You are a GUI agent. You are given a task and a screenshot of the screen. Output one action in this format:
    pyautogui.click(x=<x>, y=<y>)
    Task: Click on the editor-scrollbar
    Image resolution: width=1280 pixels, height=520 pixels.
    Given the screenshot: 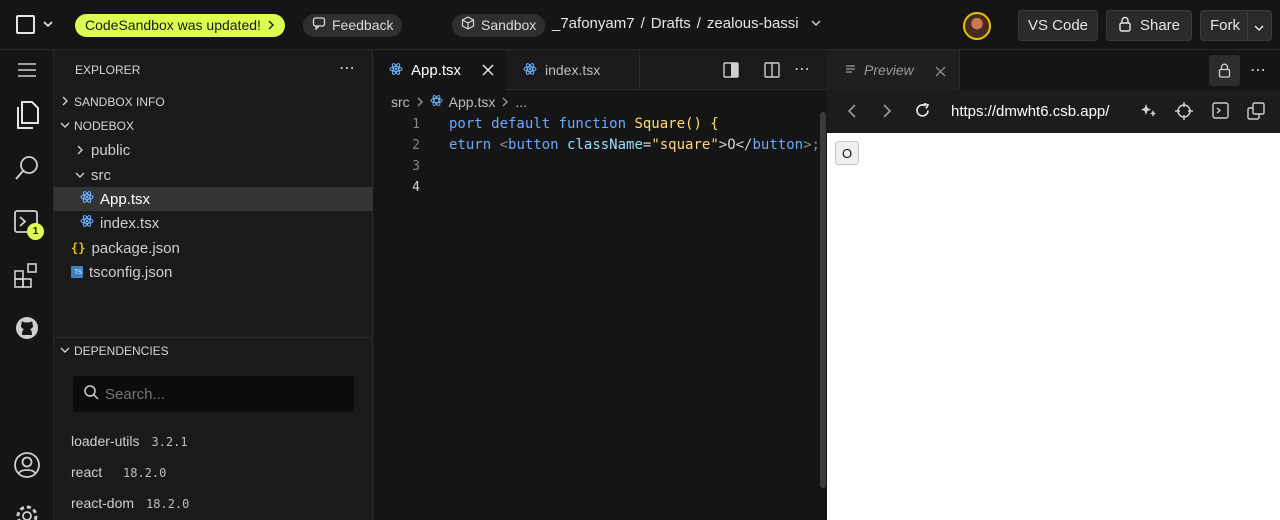 What is the action you would take?
    pyautogui.click(x=823, y=300)
    